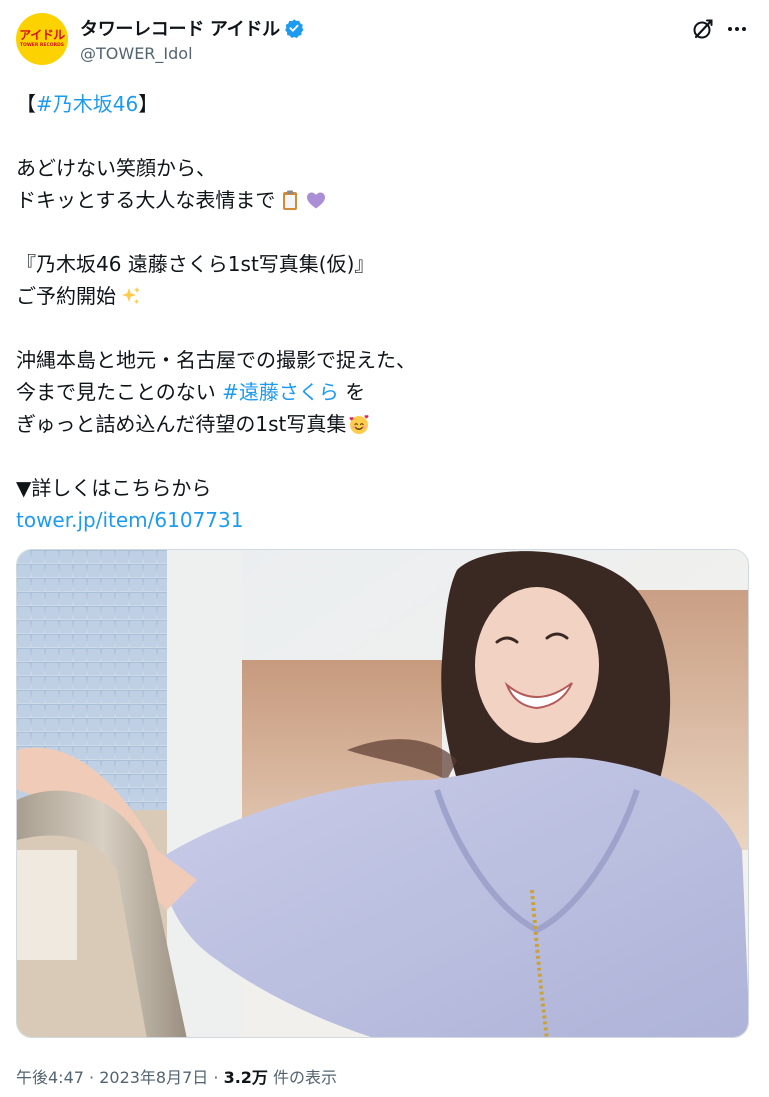  What do you see at coordinates (316, 200) in the screenshot?
I see `purple-heart-emoji` at bounding box center [316, 200].